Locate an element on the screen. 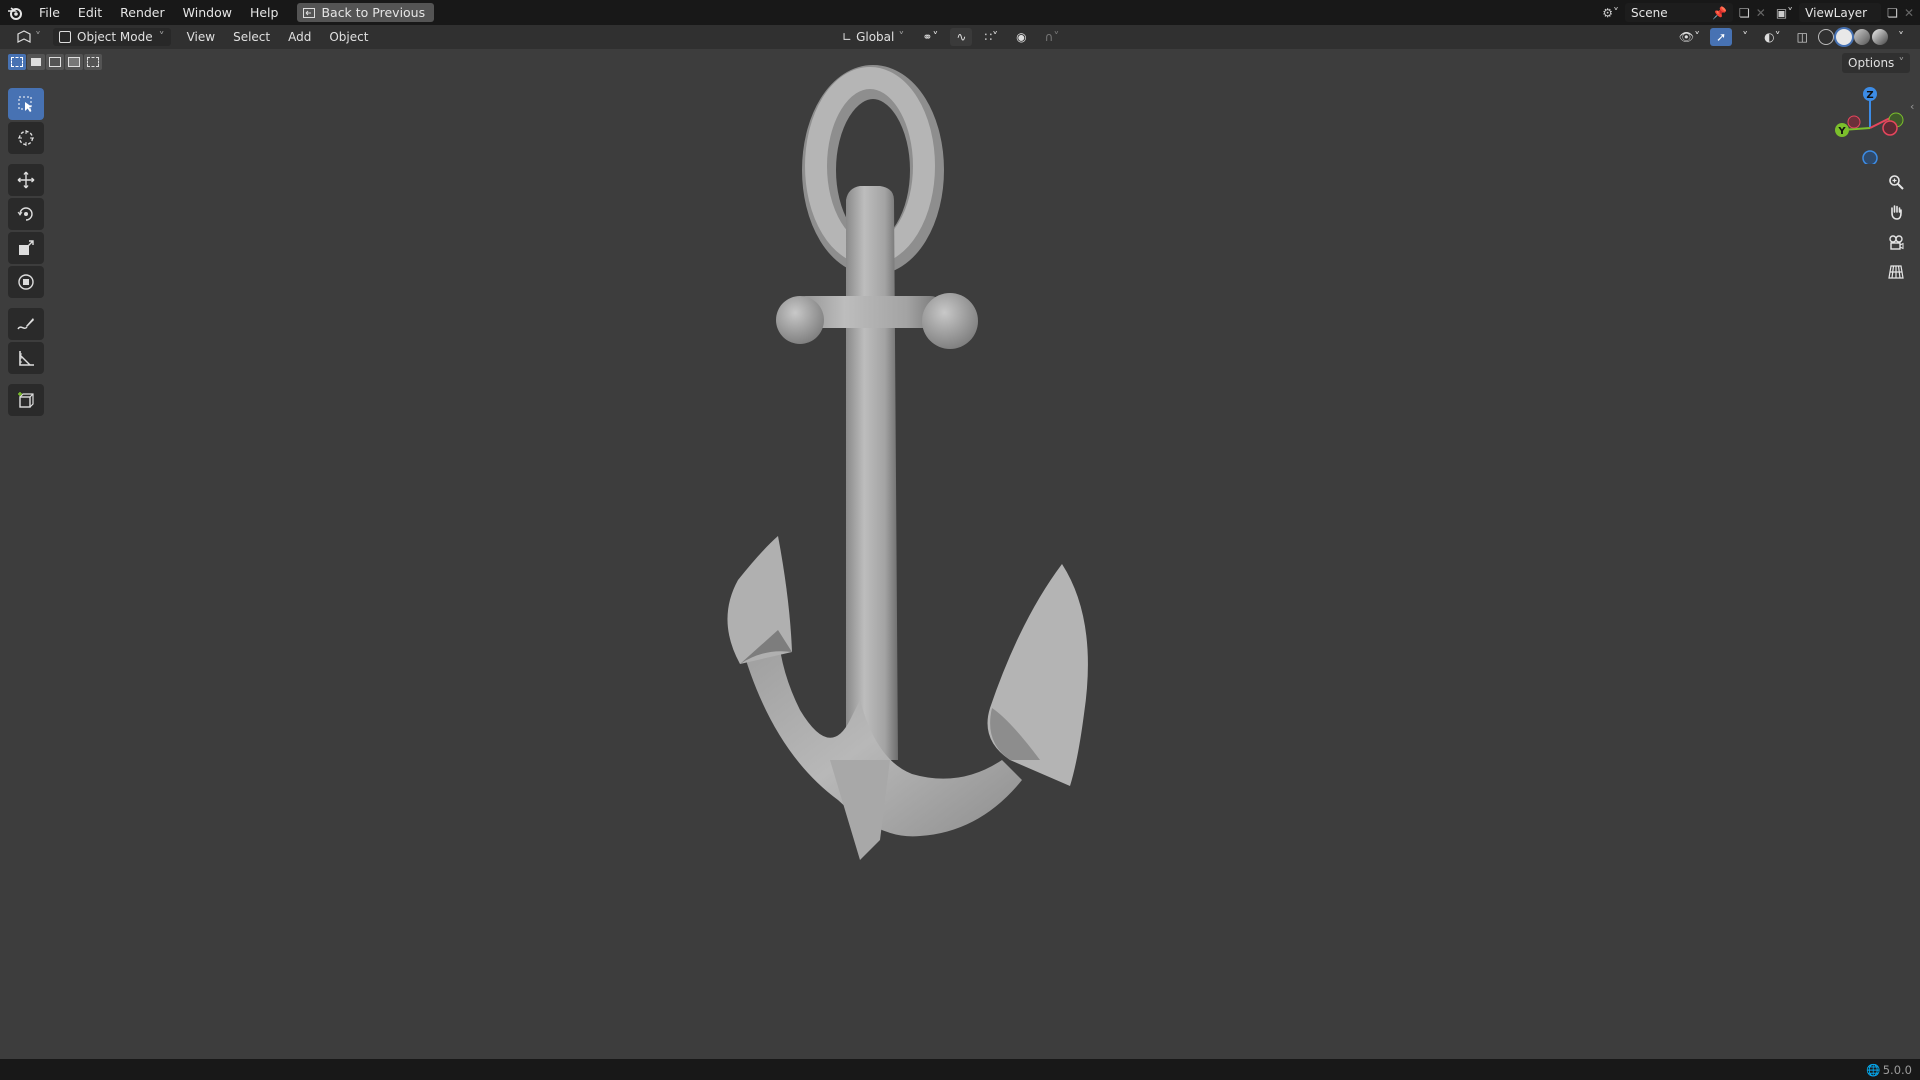 The image size is (1920, 1080). axis-y-label: Y is located at coordinates (1841, 131).